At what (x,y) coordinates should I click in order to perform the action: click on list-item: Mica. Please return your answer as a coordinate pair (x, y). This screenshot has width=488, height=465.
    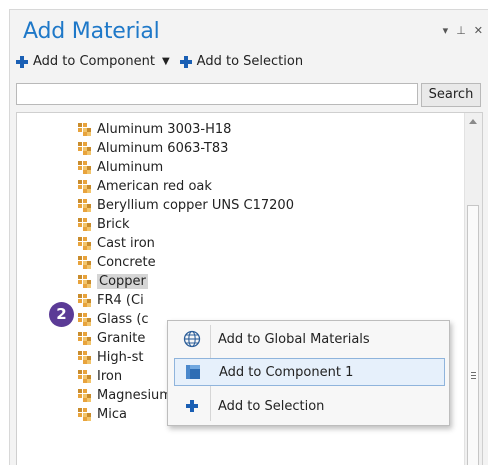
    Looking at the image, I should click on (102, 414).